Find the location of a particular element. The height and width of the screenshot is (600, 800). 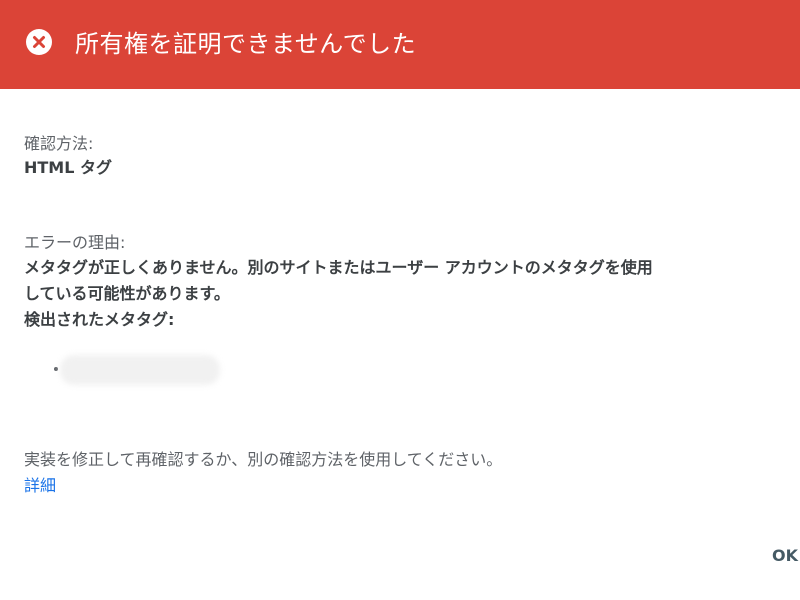

close-circle-icon is located at coordinates (39, 42).